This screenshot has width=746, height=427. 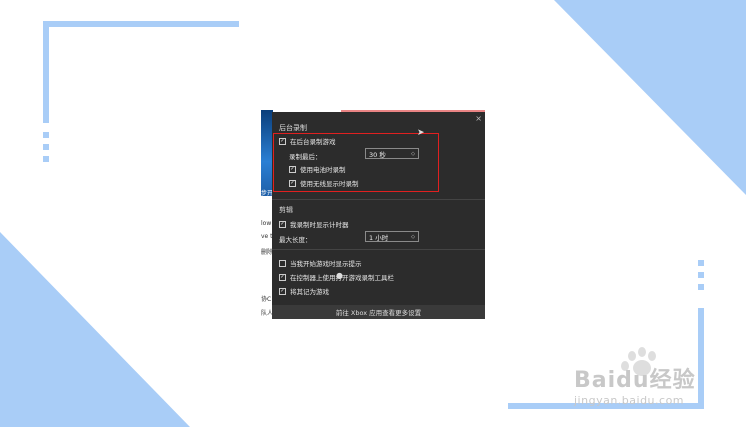 I want to click on chevron-updown-icon: ◇, so click(x=413, y=236).